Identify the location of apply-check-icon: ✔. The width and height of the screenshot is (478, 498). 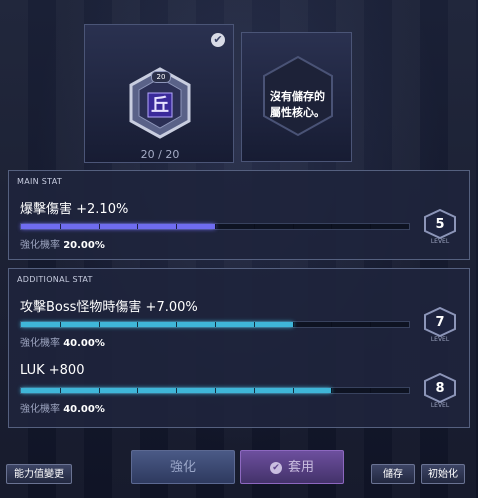
(275, 467).